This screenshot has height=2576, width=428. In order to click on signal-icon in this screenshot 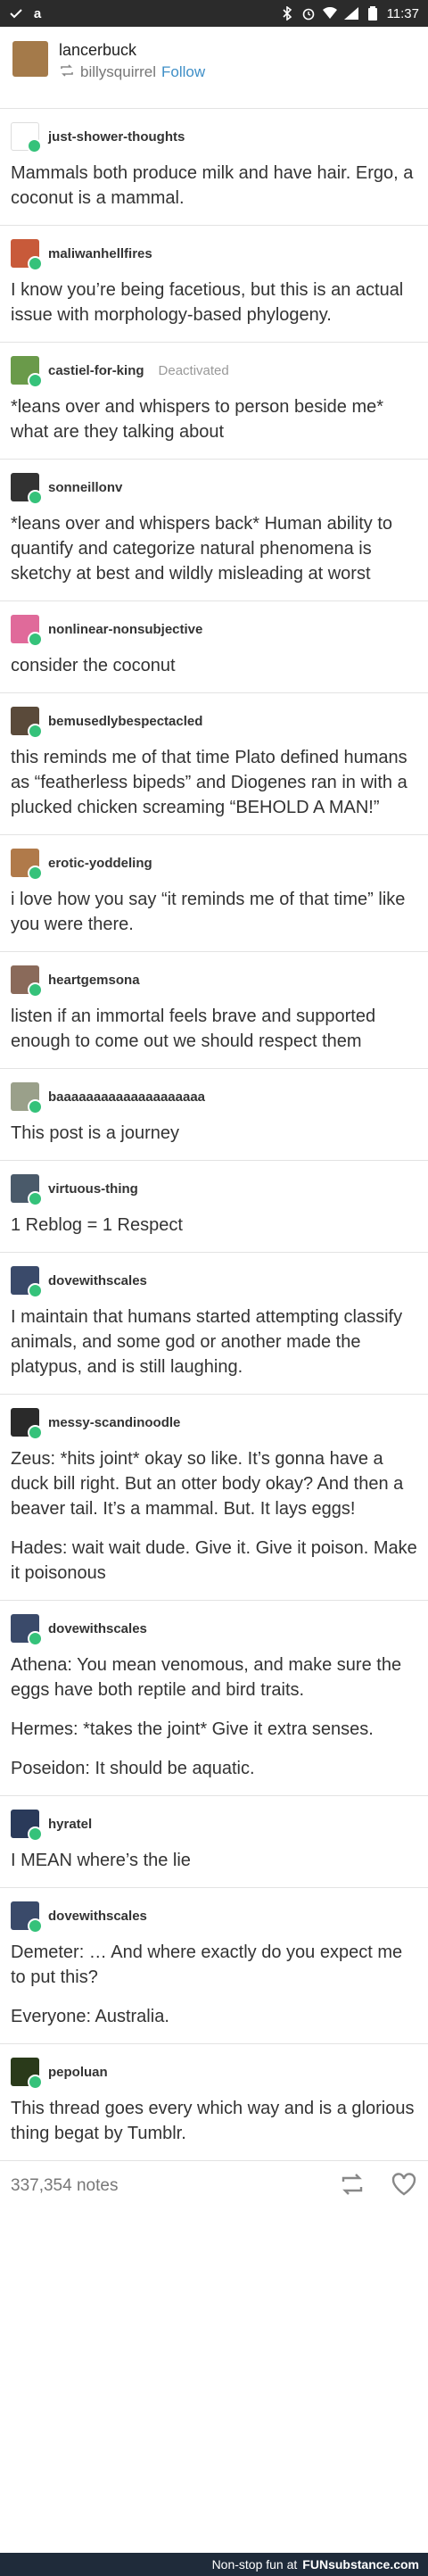, I will do `click(350, 13)`.